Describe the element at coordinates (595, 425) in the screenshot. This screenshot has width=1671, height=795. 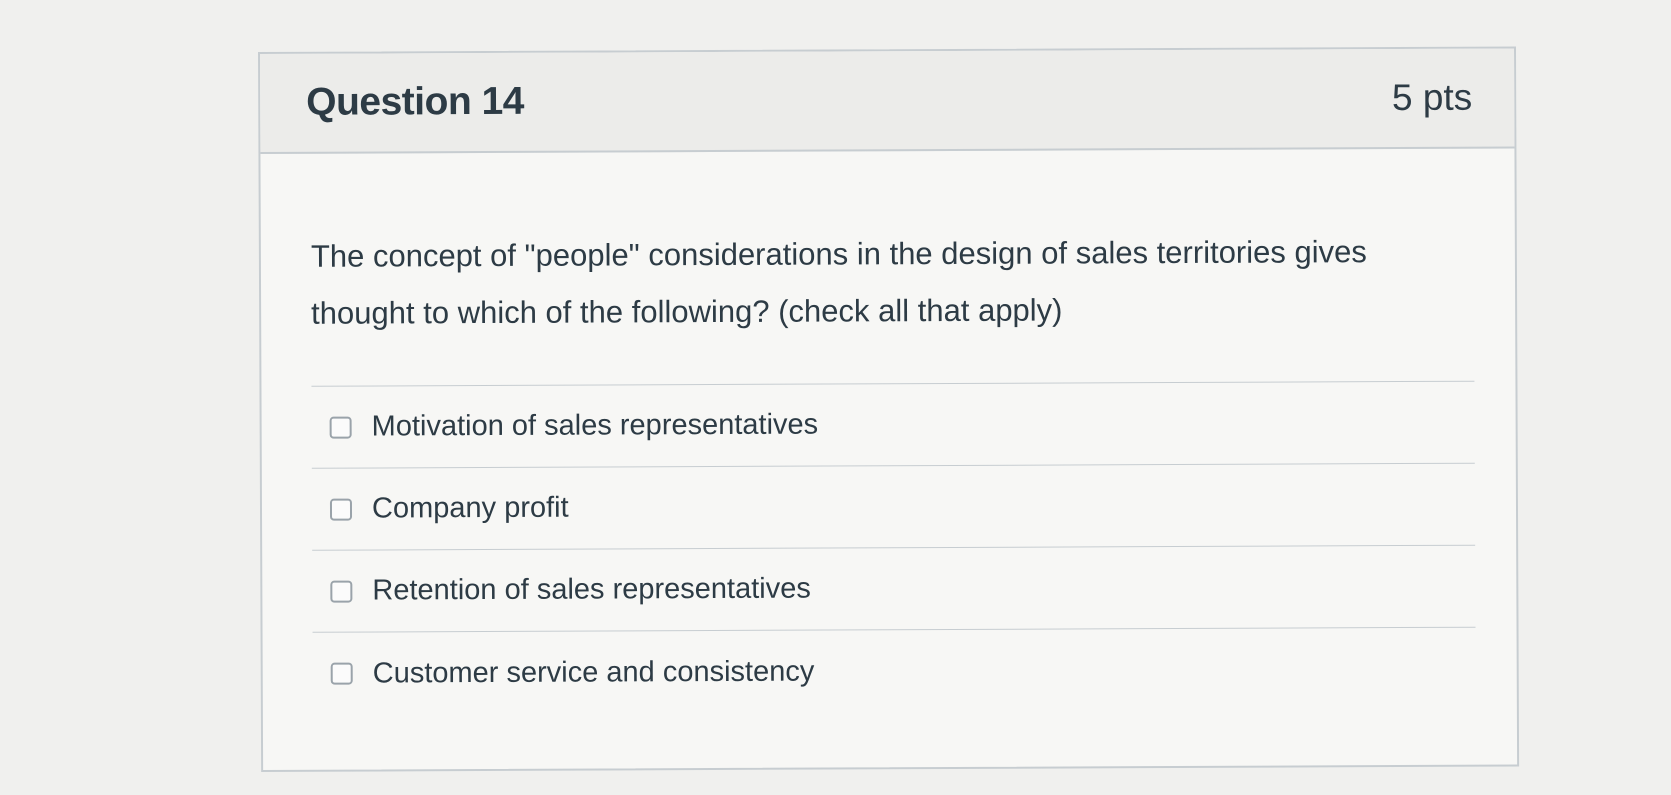
I see `answer-label: Motivation of sales representatives` at that location.